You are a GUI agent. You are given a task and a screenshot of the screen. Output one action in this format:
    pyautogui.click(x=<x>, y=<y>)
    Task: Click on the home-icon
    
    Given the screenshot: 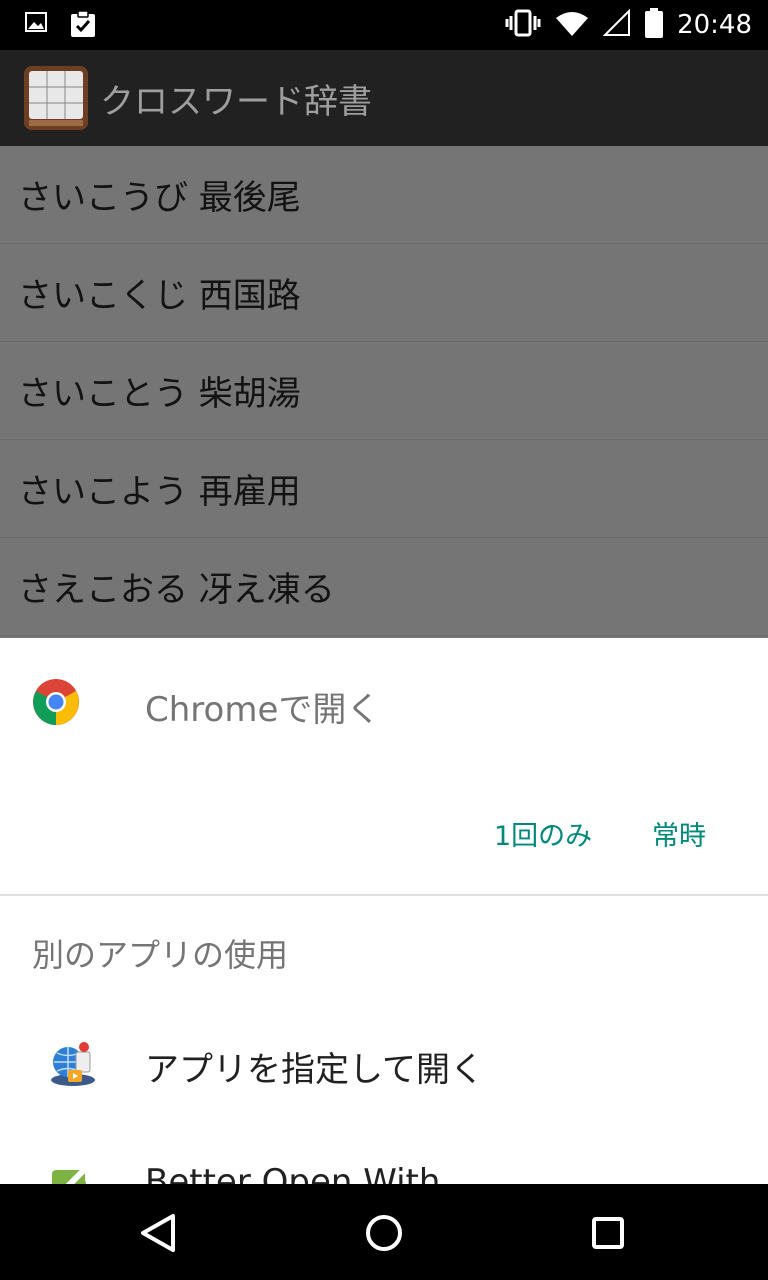 What is the action you would take?
    pyautogui.click(x=384, y=1233)
    